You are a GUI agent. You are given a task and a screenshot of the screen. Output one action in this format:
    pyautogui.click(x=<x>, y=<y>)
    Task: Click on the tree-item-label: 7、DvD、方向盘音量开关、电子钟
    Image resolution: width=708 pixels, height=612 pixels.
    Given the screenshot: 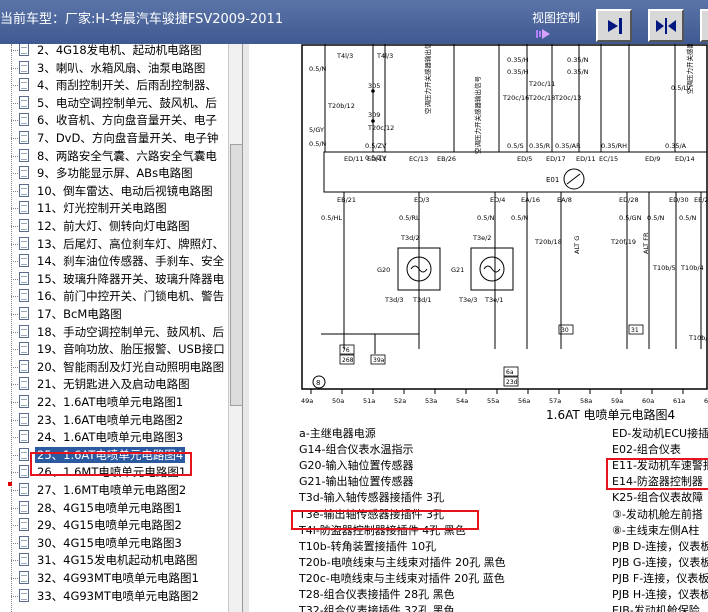 What is the action you would take?
    pyautogui.click(x=128, y=138)
    